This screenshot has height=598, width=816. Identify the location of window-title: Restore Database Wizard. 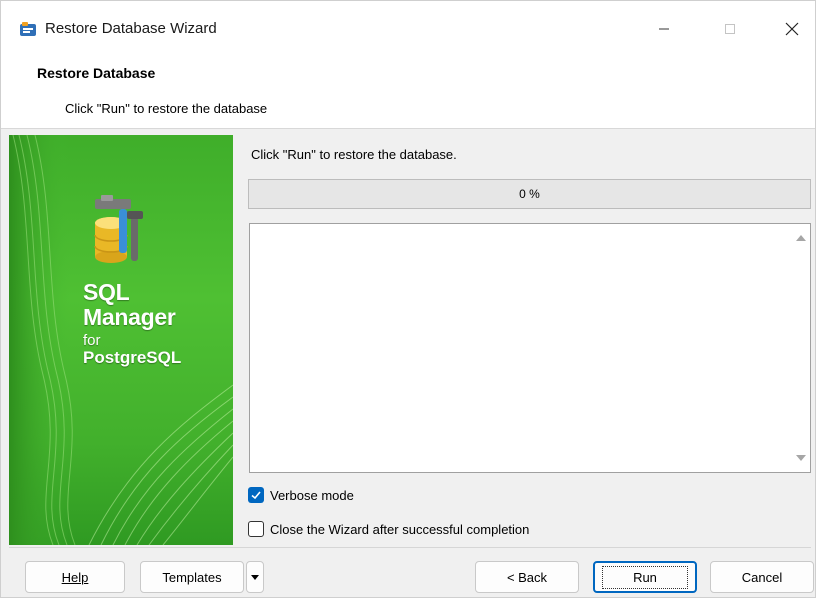
(131, 28).